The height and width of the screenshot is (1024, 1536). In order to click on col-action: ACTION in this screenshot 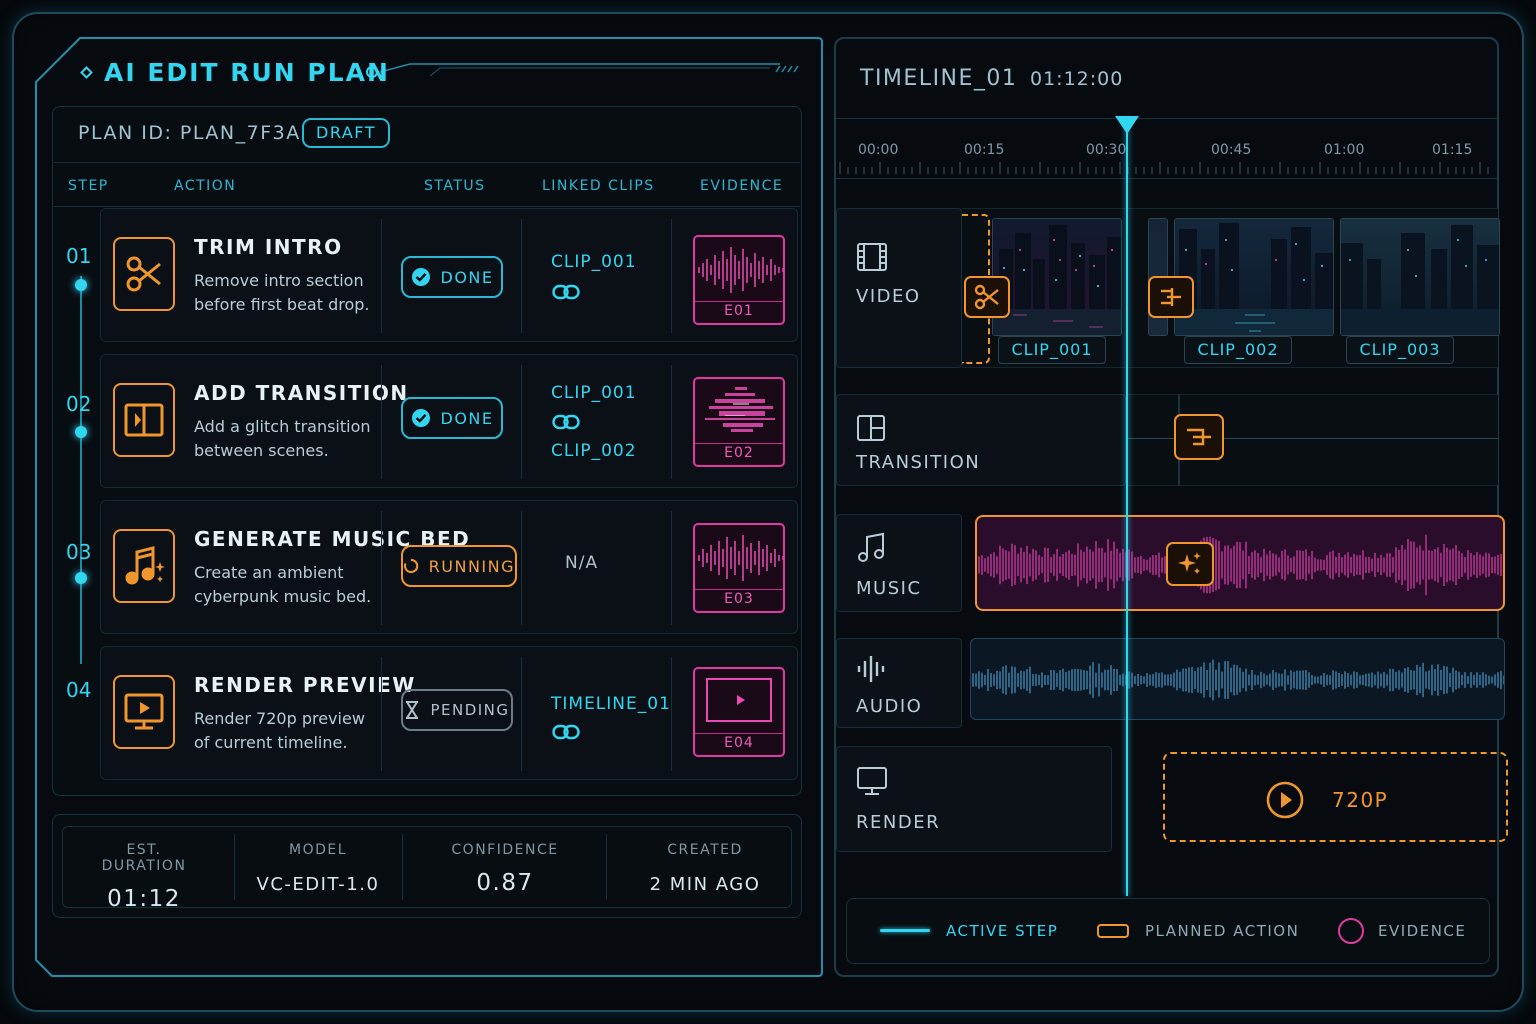, I will do `click(205, 186)`.